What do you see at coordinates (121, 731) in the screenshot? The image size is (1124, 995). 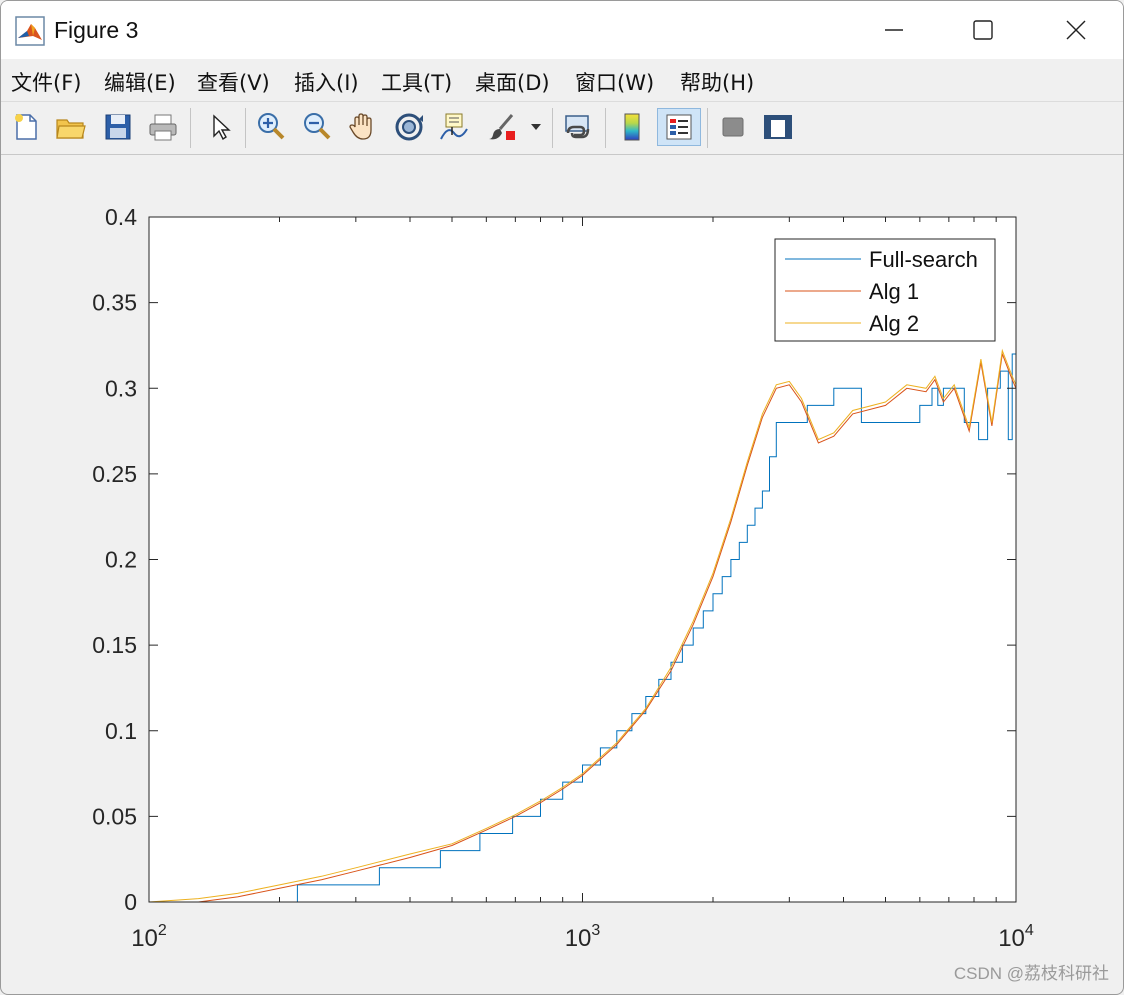 I see `y-tick-label: 0.1` at bounding box center [121, 731].